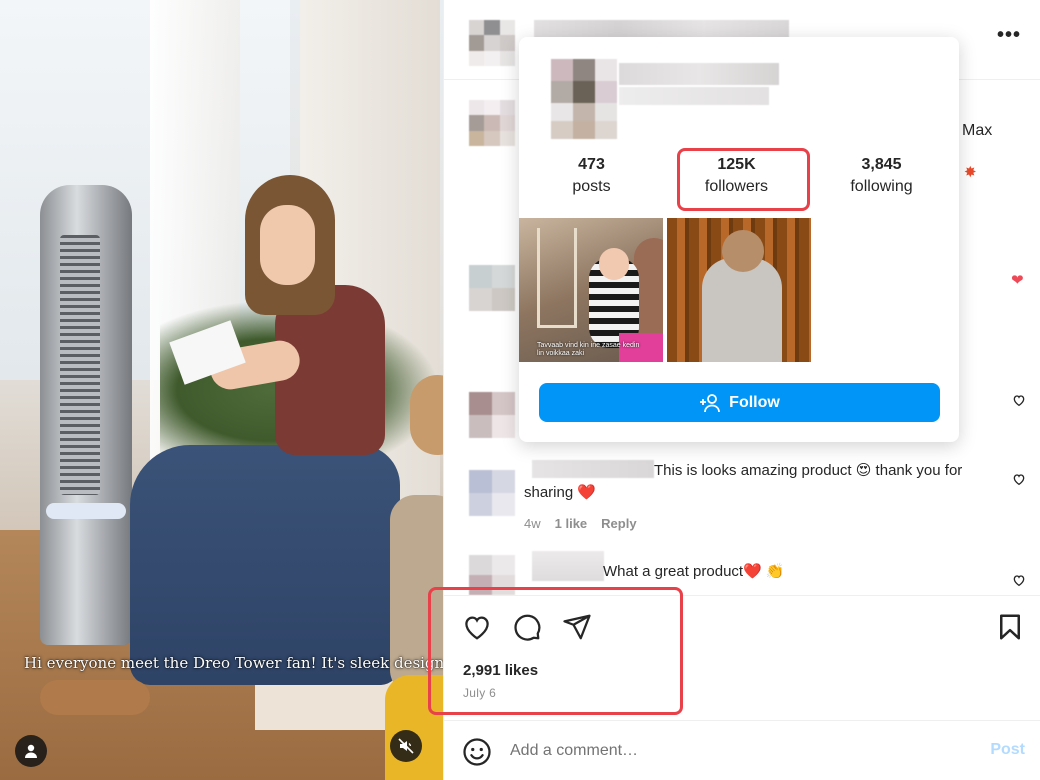  Describe the element at coordinates (1017, 280) in the screenshot. I see `liked-heart-icon: ❤` at that location.